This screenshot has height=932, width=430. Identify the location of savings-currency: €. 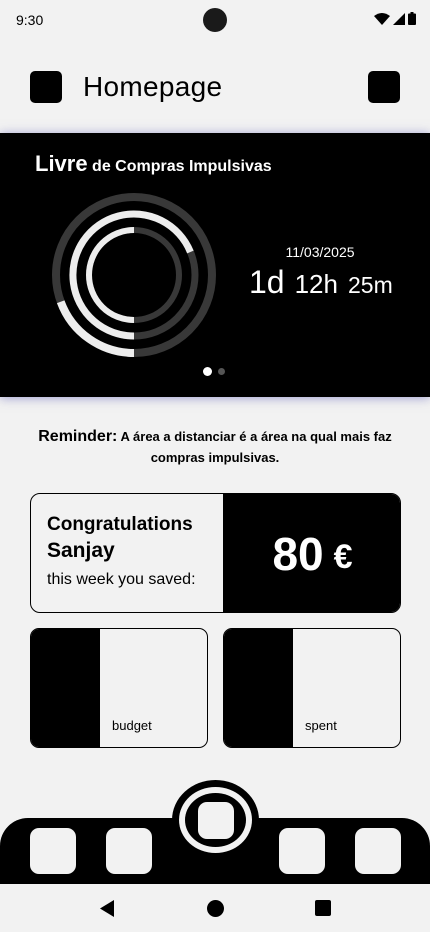
(343, 556).